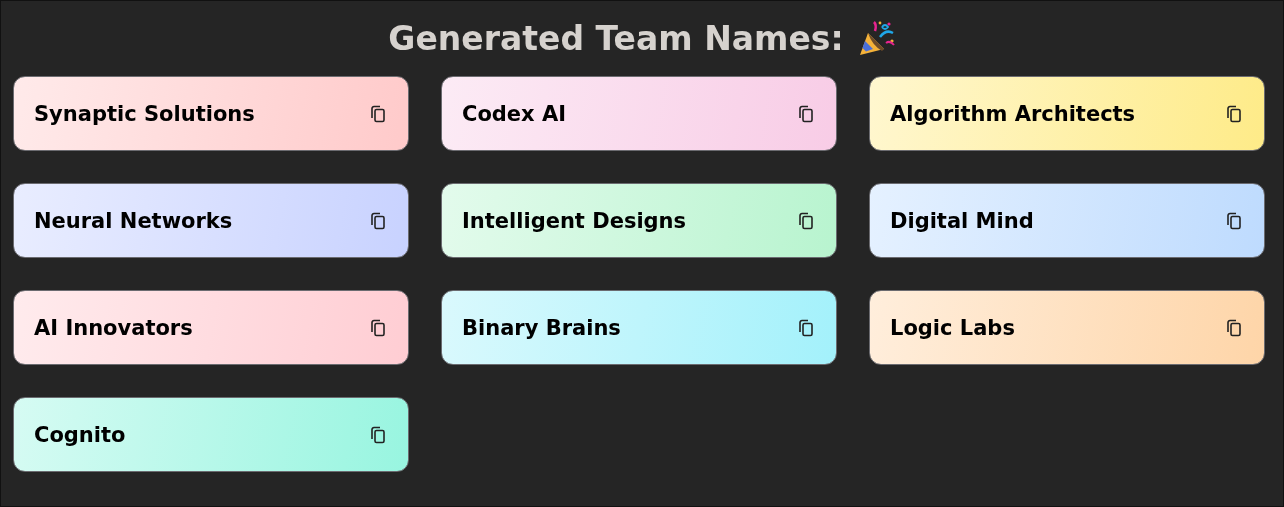 This screenshot has height=507, width=1284. I want to click on team-name: Algorithm Architects, so click(1013, 113).